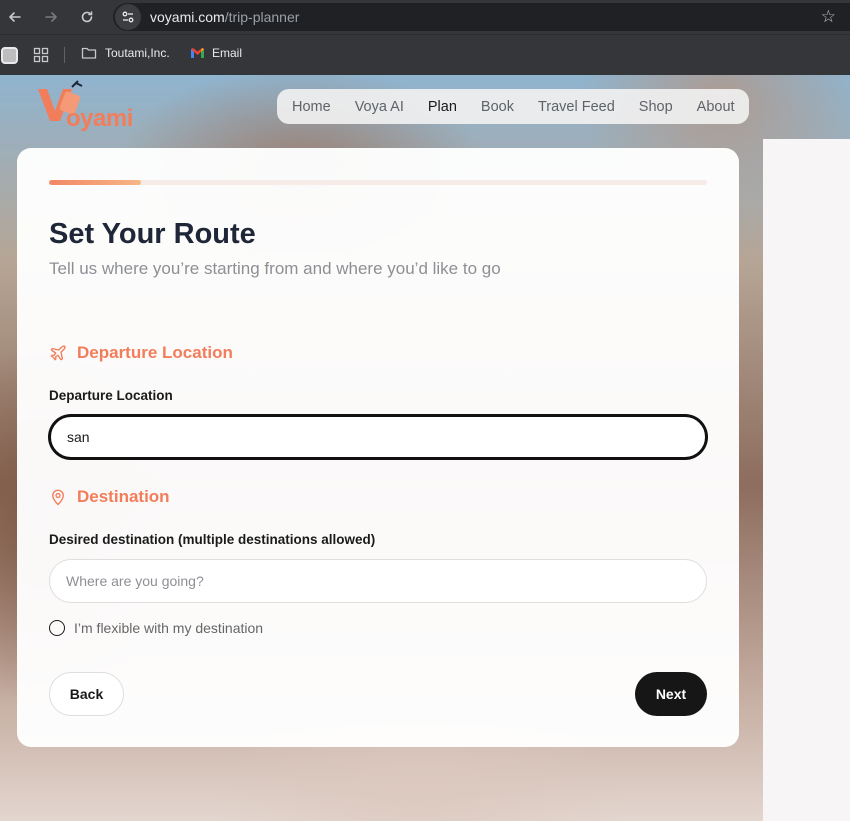 The height and width of the screenshot is (821, 850). Describe the element at coordinates (58, 497) in the screenshot. I see `map-pin-icon` at that location.